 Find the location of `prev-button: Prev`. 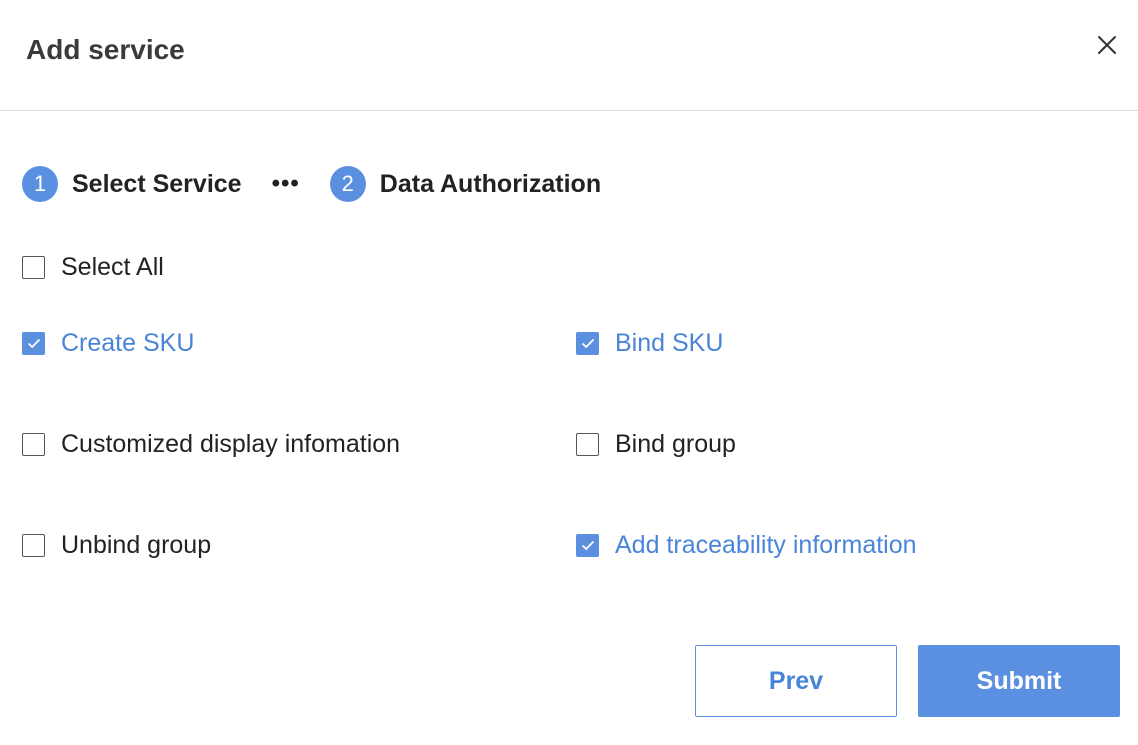

prev-button: Prev is located at coordinates (796, 681).